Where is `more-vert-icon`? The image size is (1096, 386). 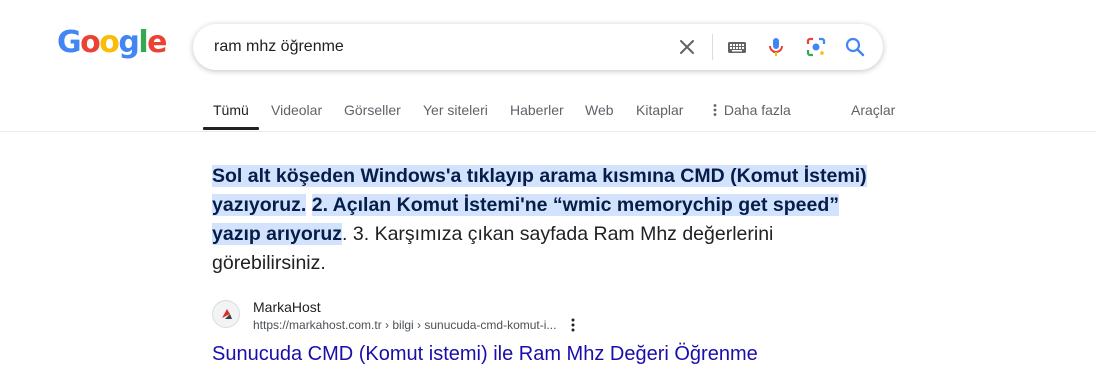
more-vert-icon is located at coordinates (715, 110).